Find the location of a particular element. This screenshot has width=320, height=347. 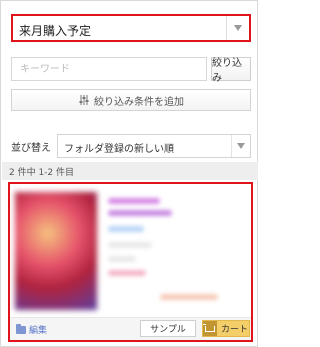

add-filter-label: 絞り込み条件を追加 is located at coordinates (139, 102).